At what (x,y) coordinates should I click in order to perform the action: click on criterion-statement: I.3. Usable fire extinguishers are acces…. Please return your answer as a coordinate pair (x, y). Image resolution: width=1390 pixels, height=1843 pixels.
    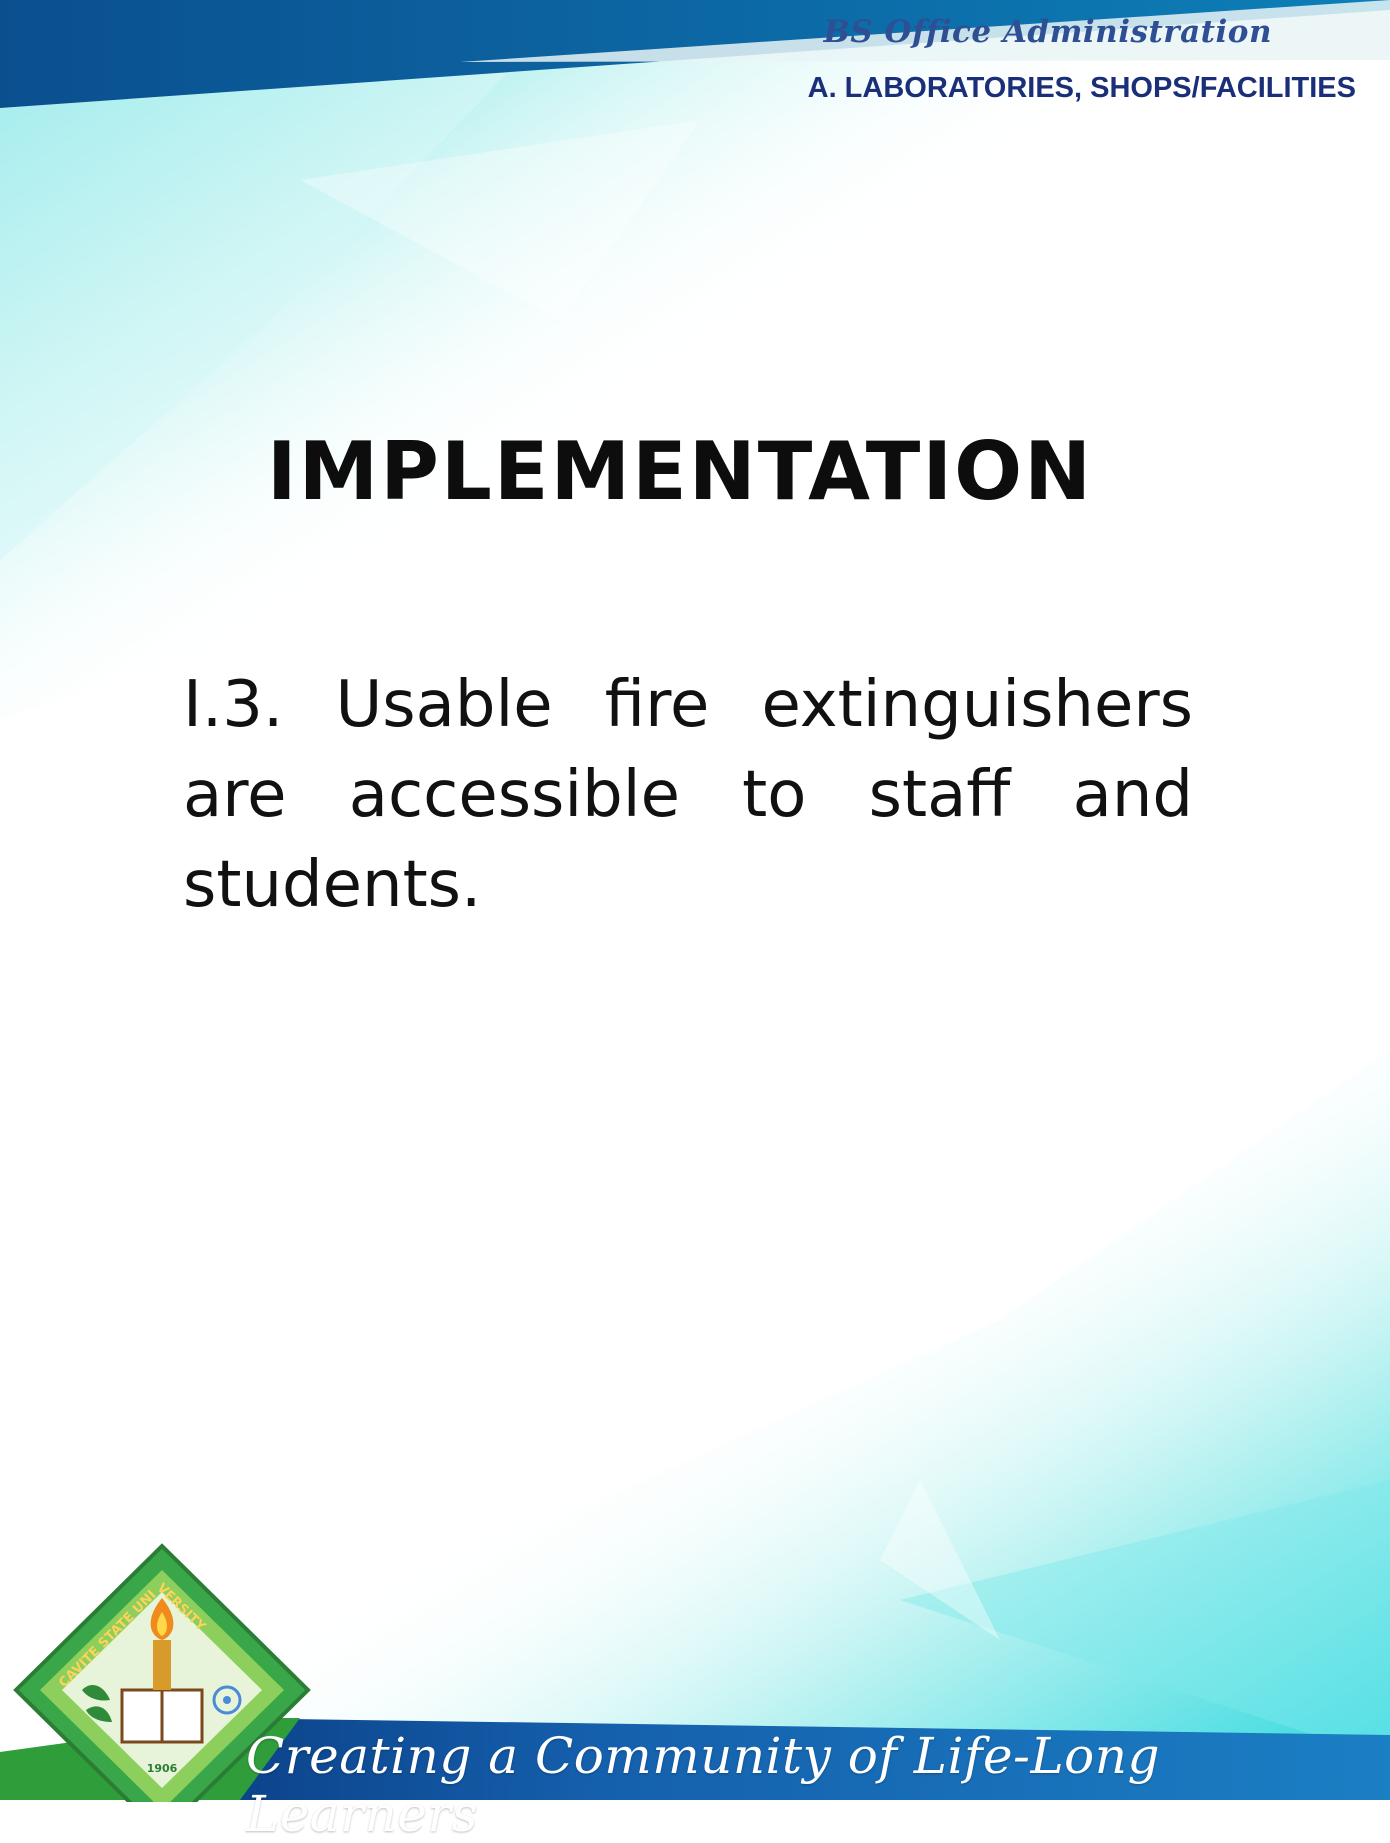
    Looking at the image, I should click on (688, 795).